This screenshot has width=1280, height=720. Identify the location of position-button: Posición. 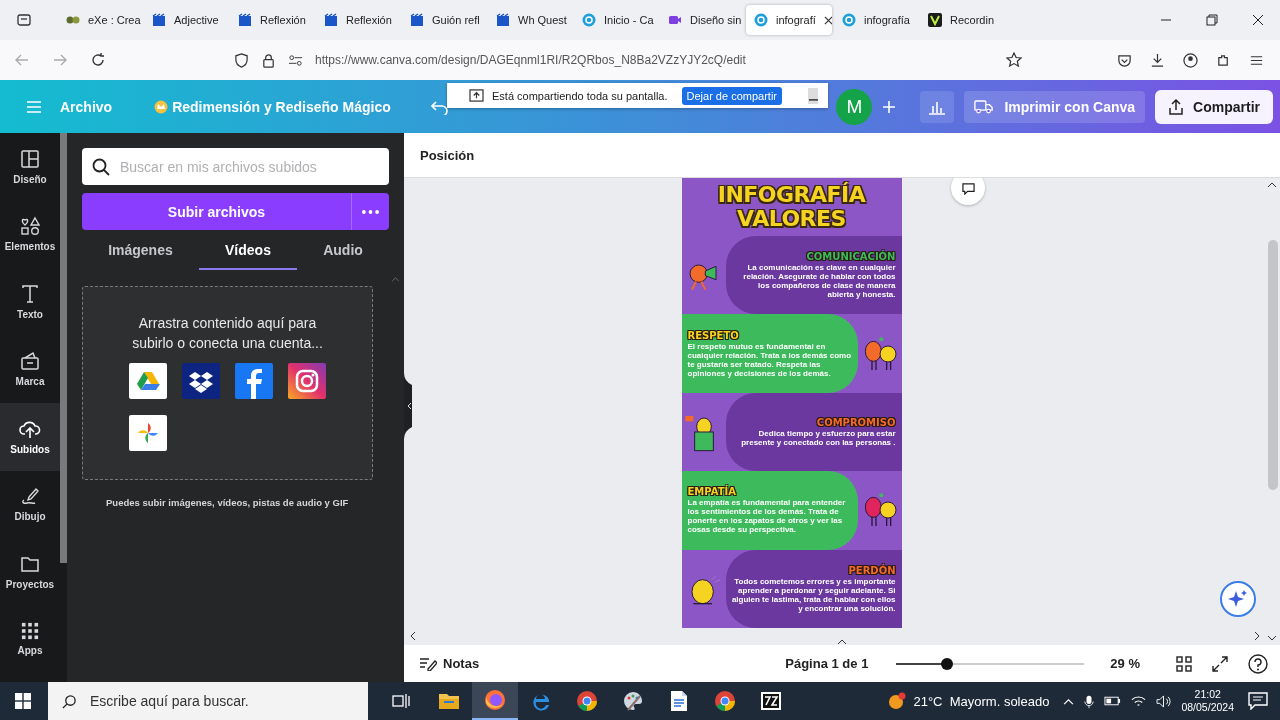
(447, 155).